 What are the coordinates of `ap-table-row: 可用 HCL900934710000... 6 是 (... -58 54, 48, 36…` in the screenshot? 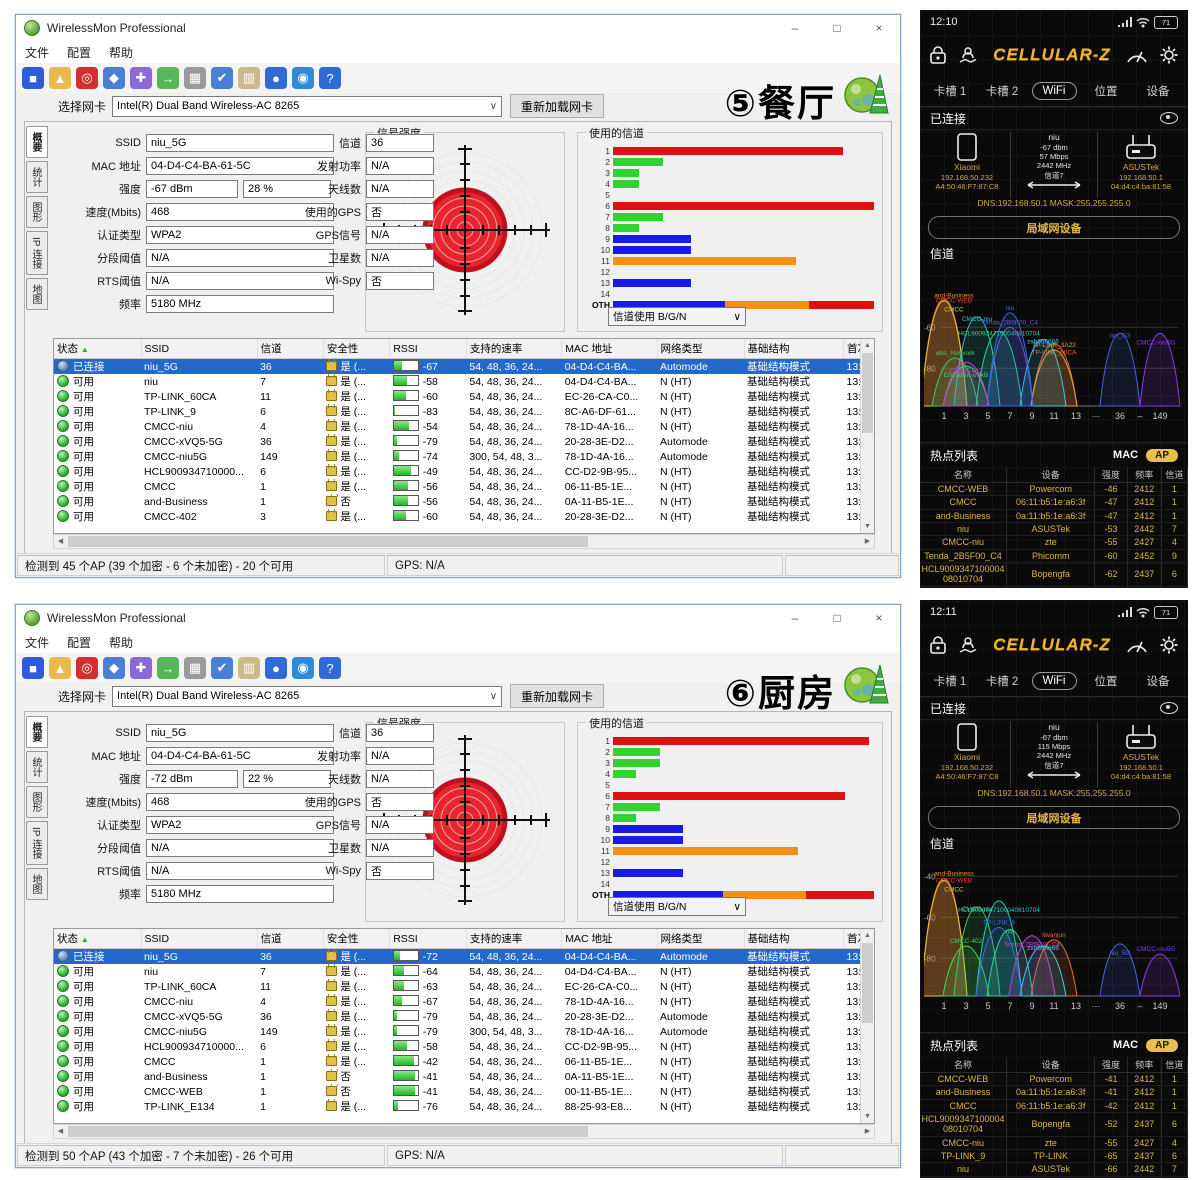 It's located at (464, 1046).